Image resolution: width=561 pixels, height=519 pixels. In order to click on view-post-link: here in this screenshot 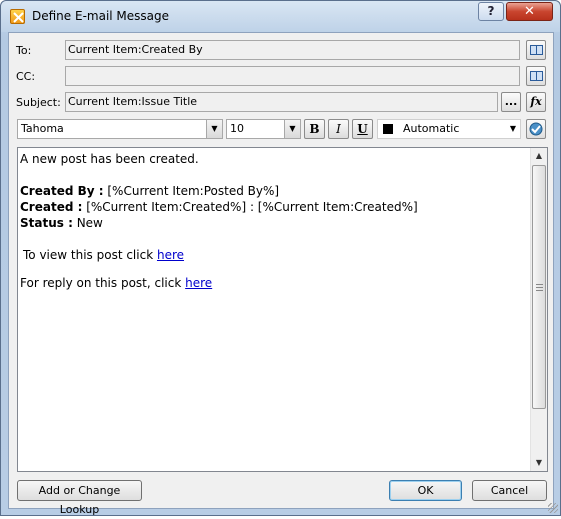, I will do `click(170, 255)`.